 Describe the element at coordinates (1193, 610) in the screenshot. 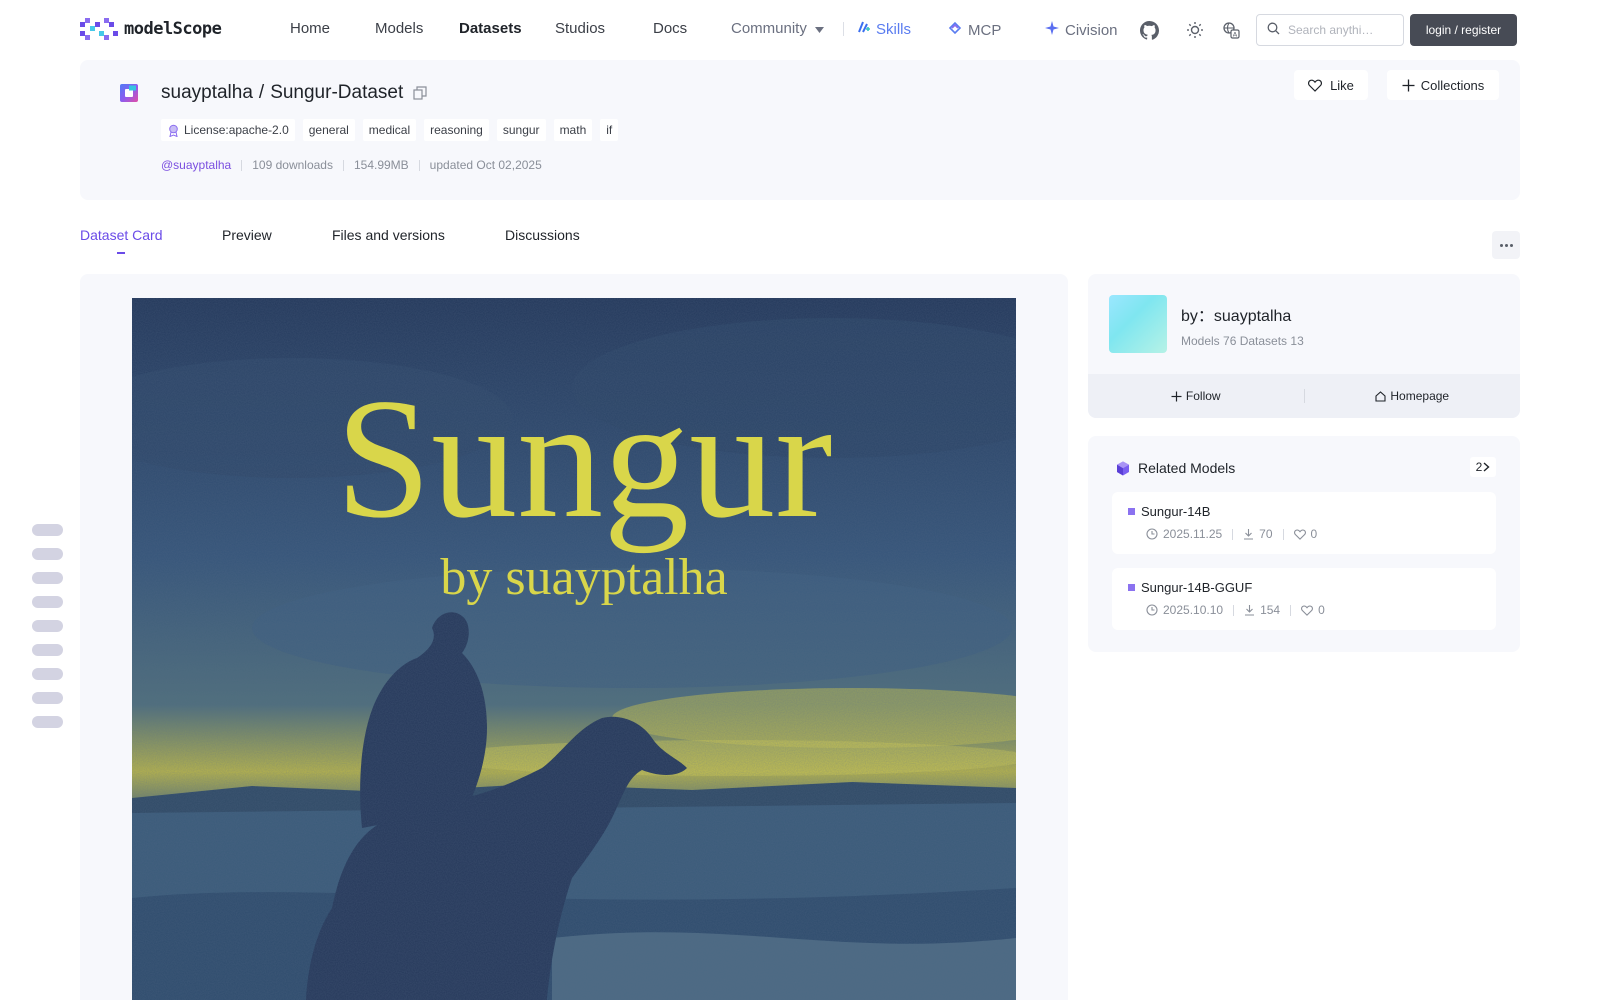

I see `model-date-label: 2025.10.10` at that location.